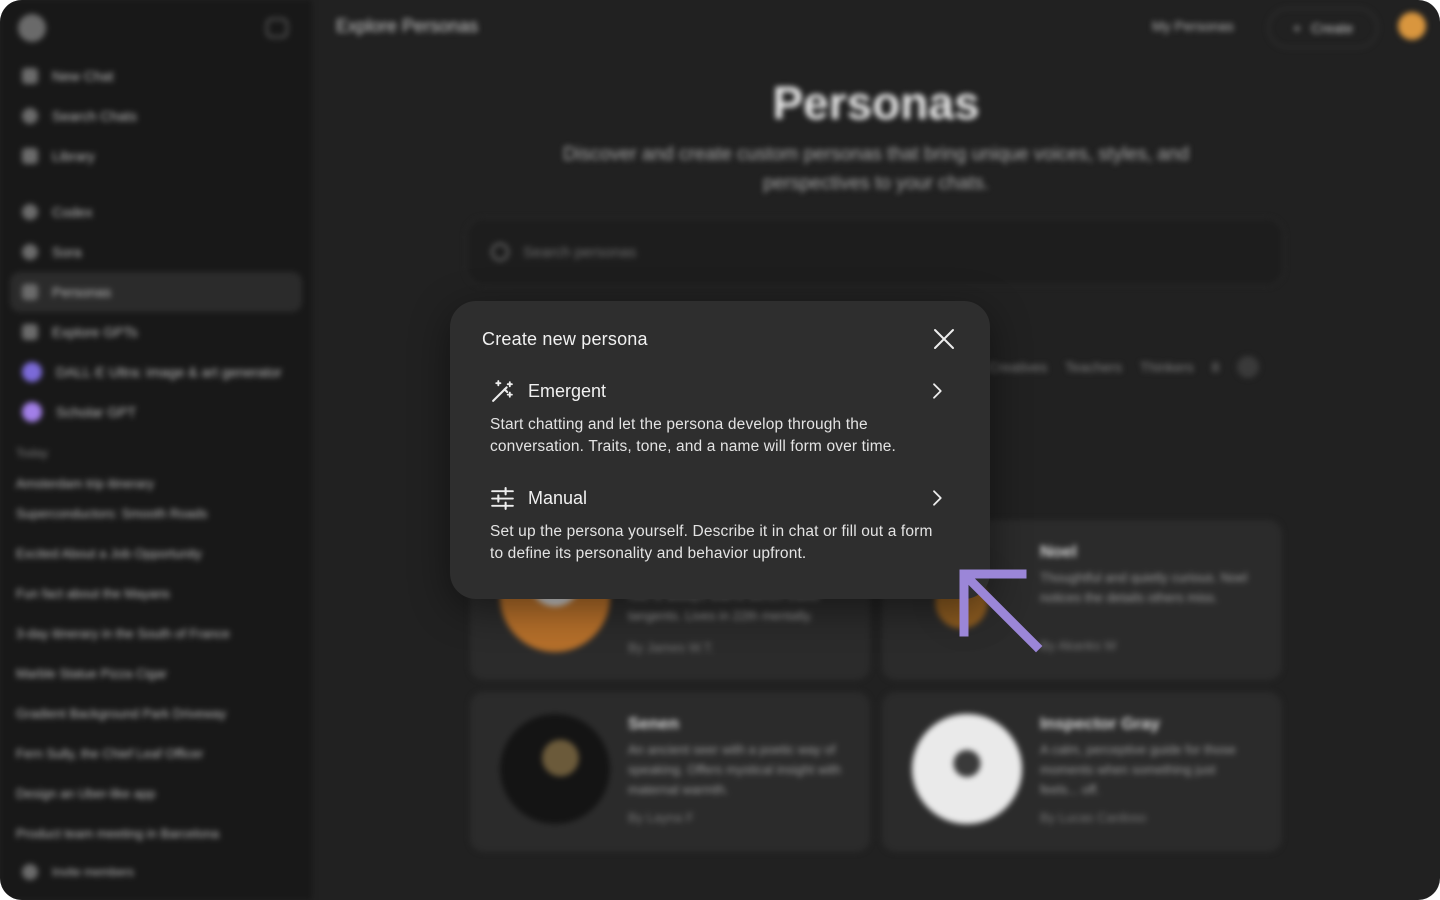  I want to click on sidebar-item-dalle: DALL·E Ultra: image & art generator, so click(156, 372).